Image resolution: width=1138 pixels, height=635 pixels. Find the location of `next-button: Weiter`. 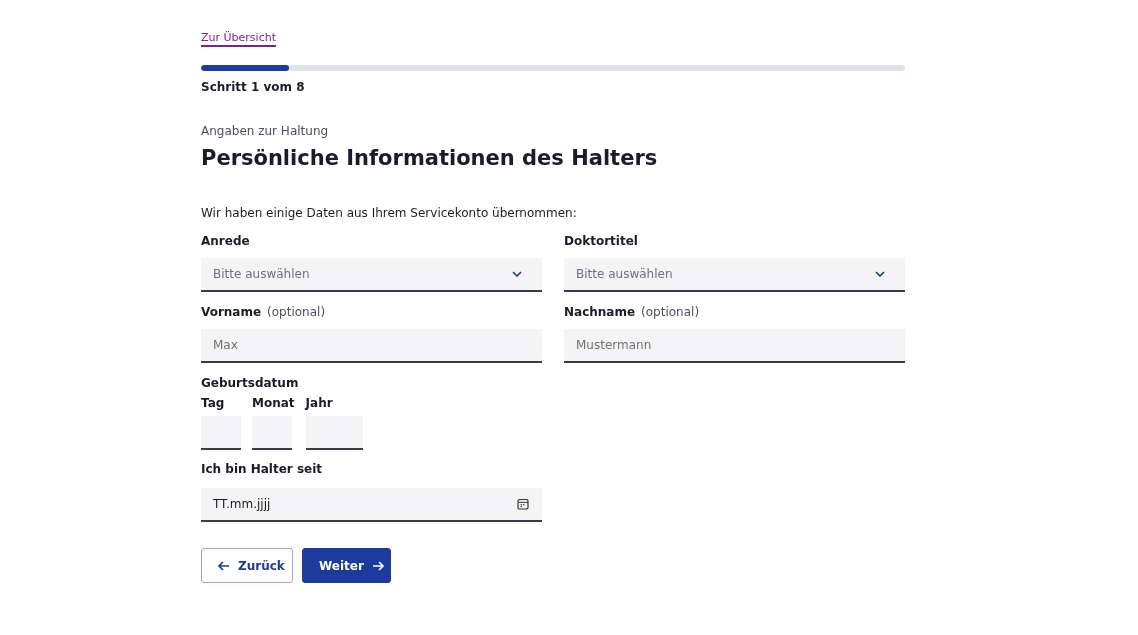

next-button: Weiter is located at coordinates (346, 565).